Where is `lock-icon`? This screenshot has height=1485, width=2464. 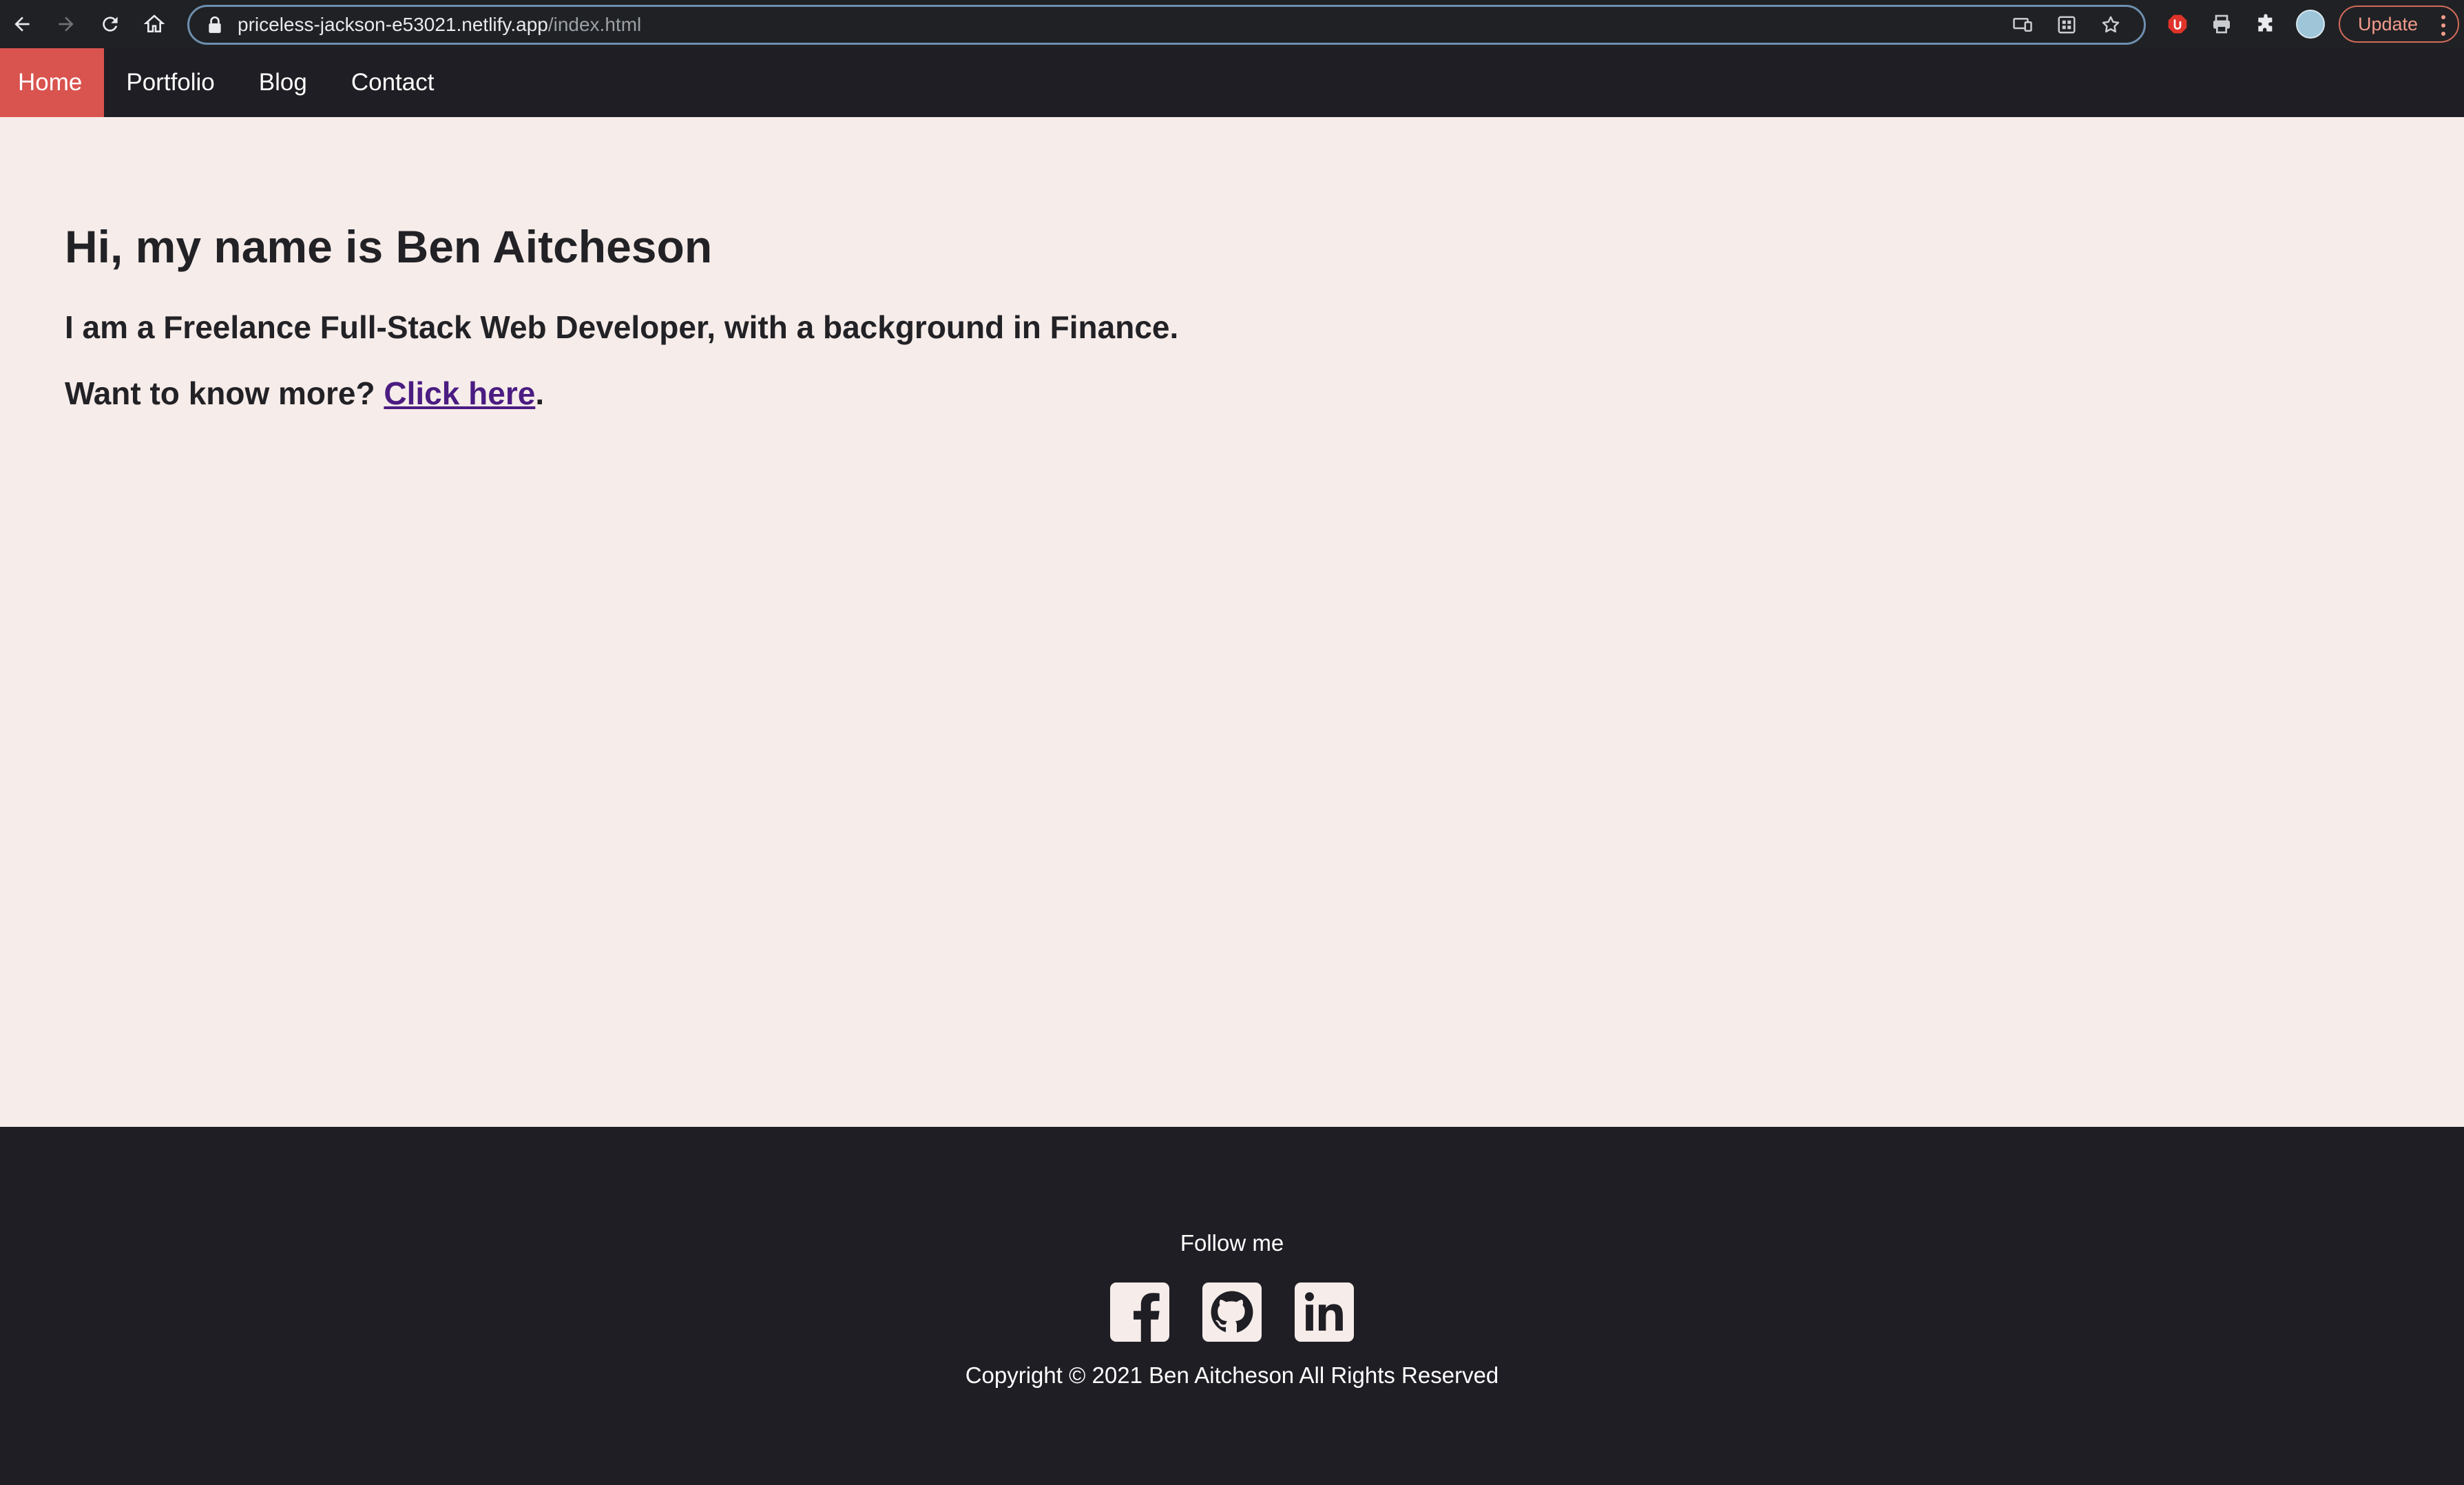
lock-icon is located at coordinates (215, 24).